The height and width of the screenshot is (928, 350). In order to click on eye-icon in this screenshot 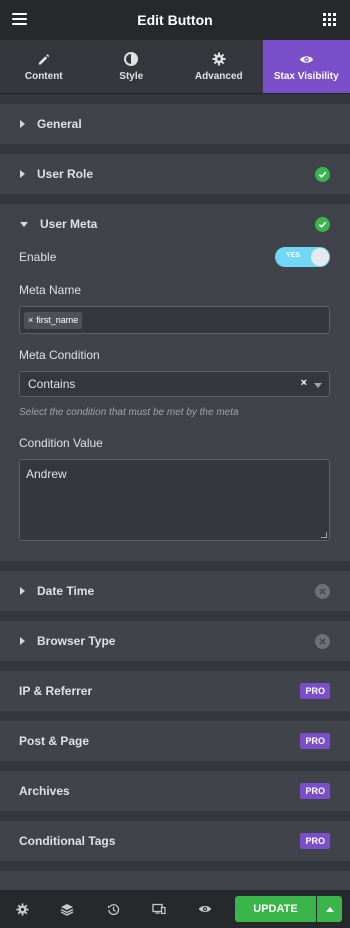, I will do `click(306, 59)`.